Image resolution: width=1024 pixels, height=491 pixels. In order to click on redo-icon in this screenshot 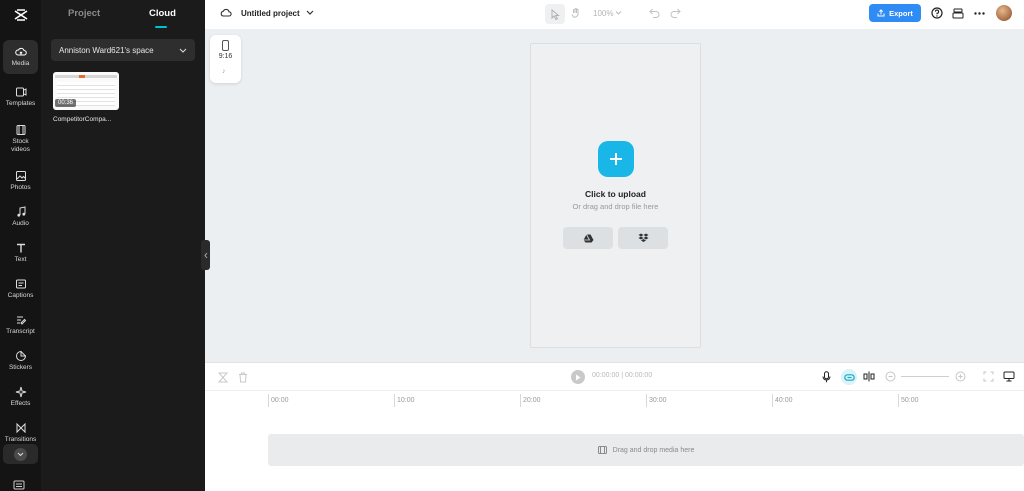, I will do `click(675, 13)`.